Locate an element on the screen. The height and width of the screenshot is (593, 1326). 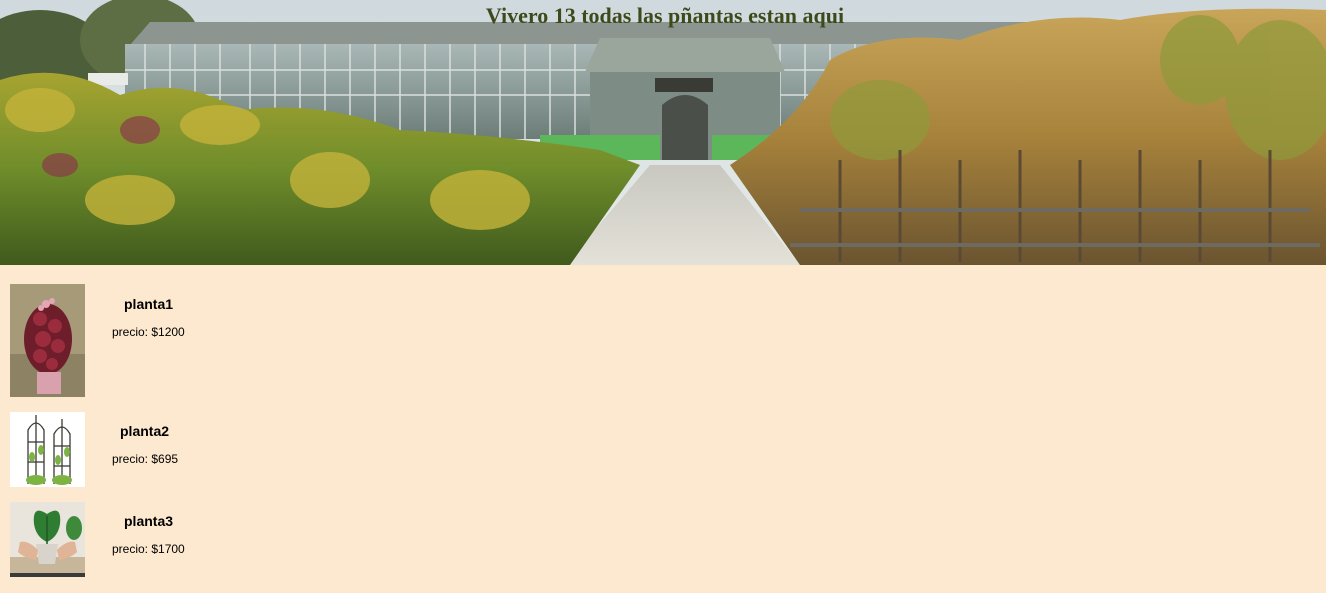
product-price: precio: $695 is located at coordinates (145, 459).